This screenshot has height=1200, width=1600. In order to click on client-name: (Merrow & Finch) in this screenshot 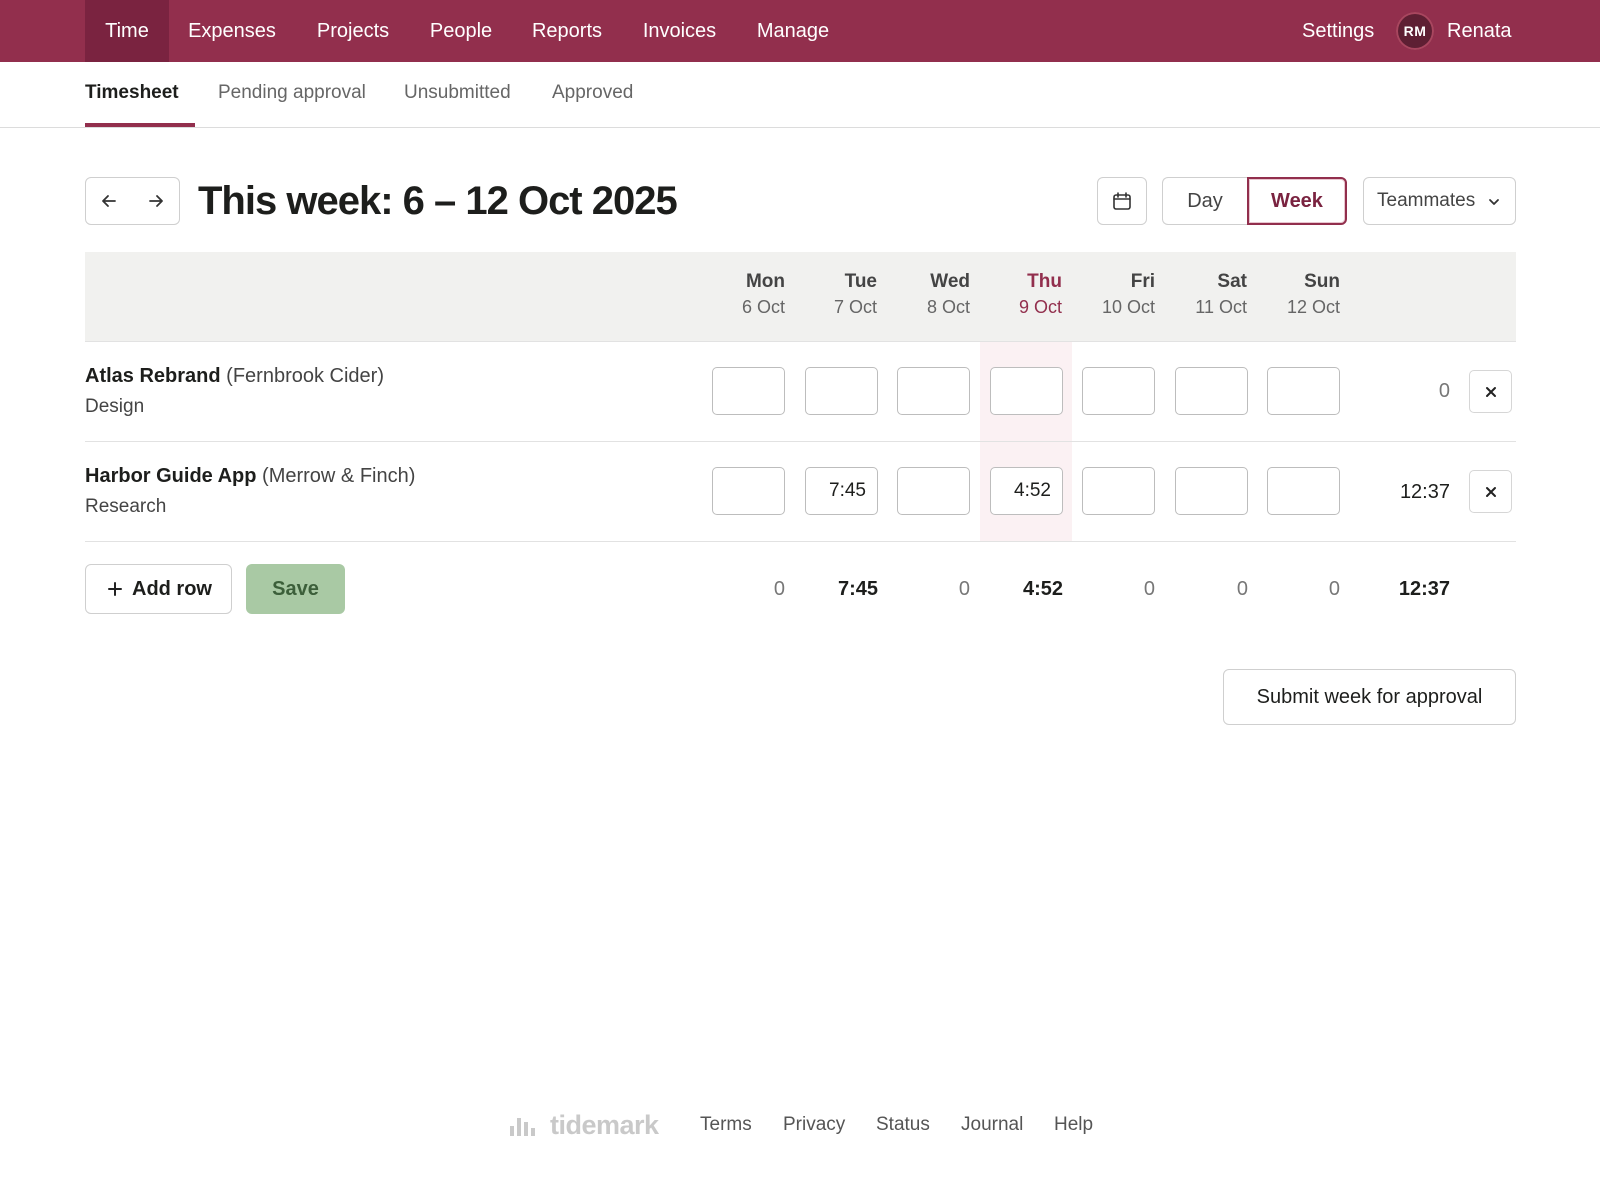, I will do `click(339, 476)`.